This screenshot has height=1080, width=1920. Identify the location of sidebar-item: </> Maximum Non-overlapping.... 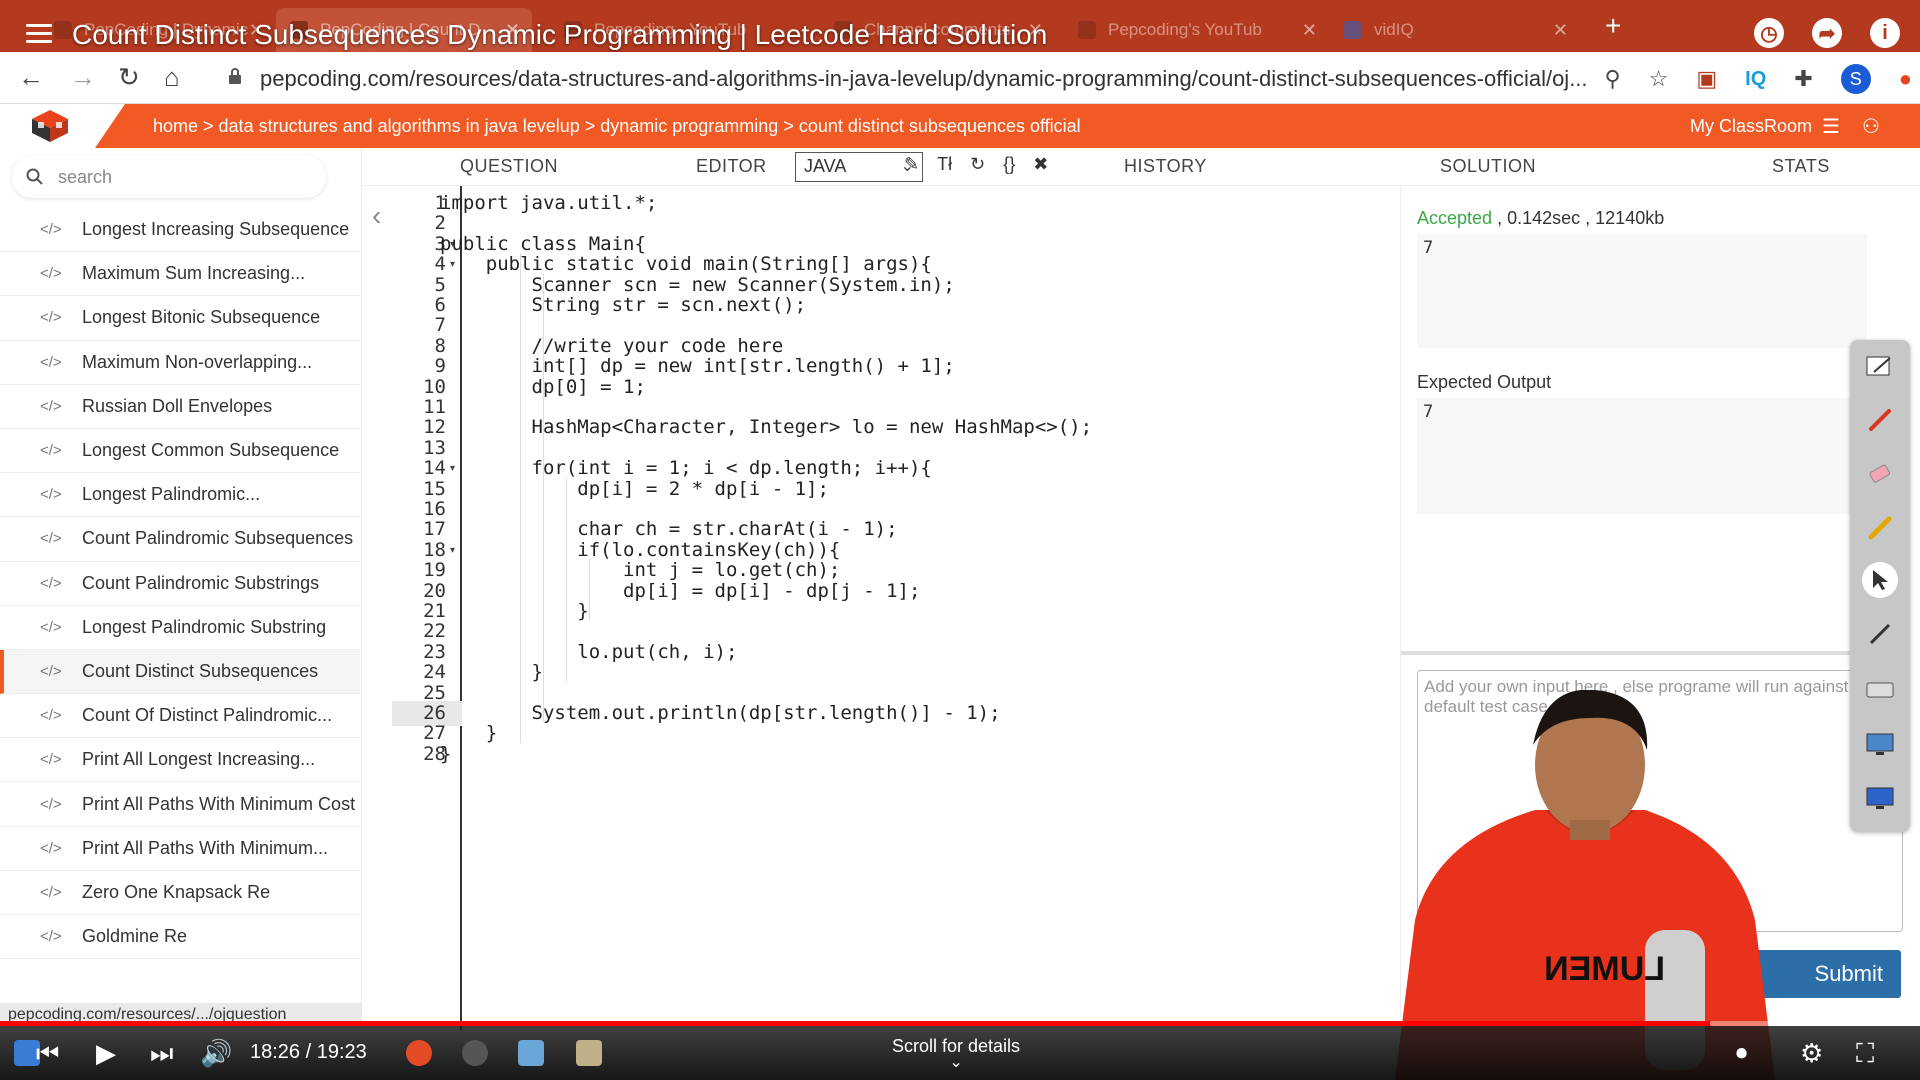
(180, 363).